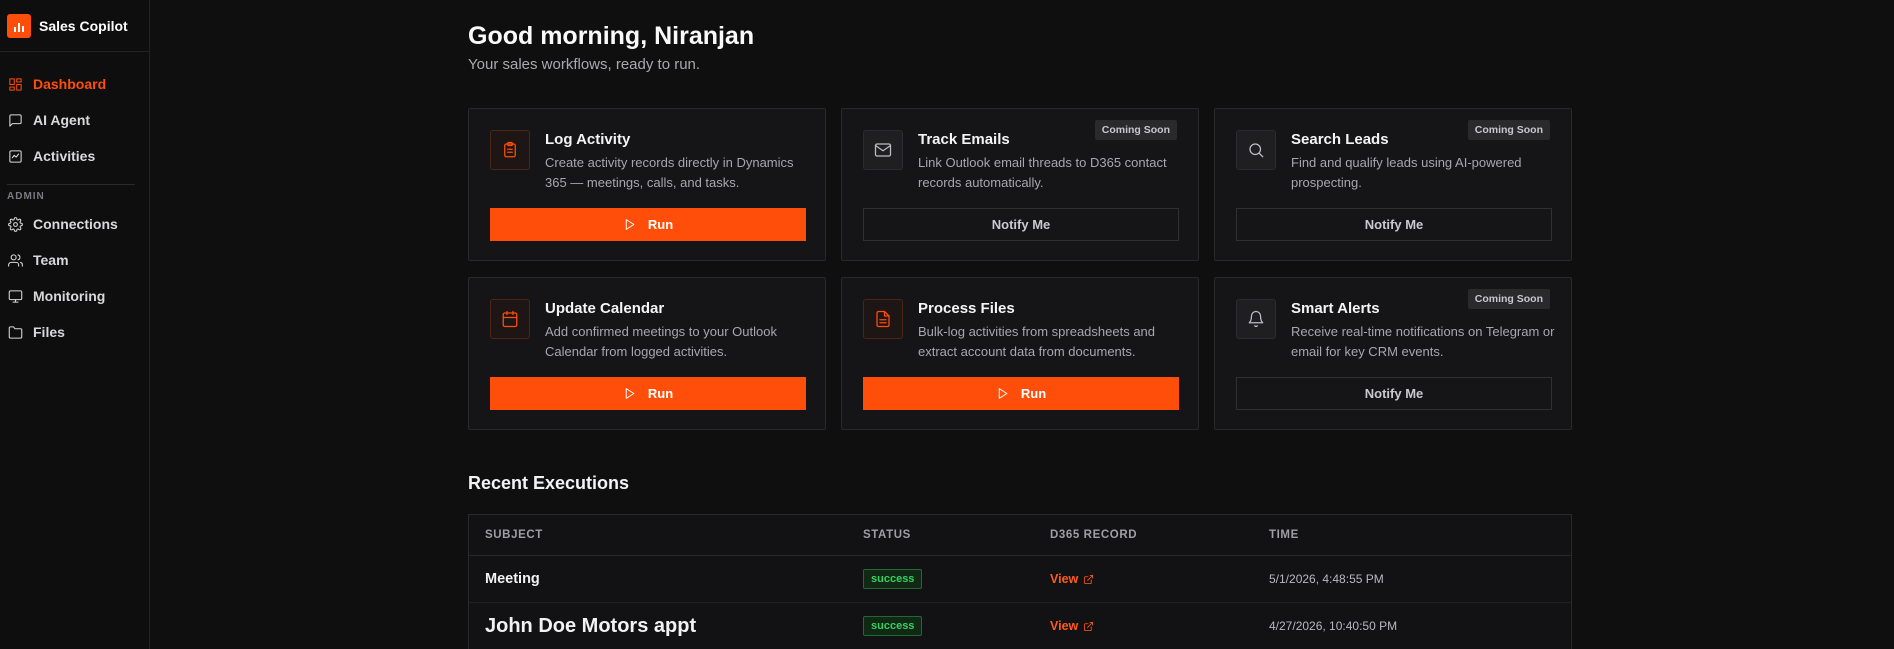  I want to click on page-subtitle: Your sales workflows, ready to run., so click(584, 64).